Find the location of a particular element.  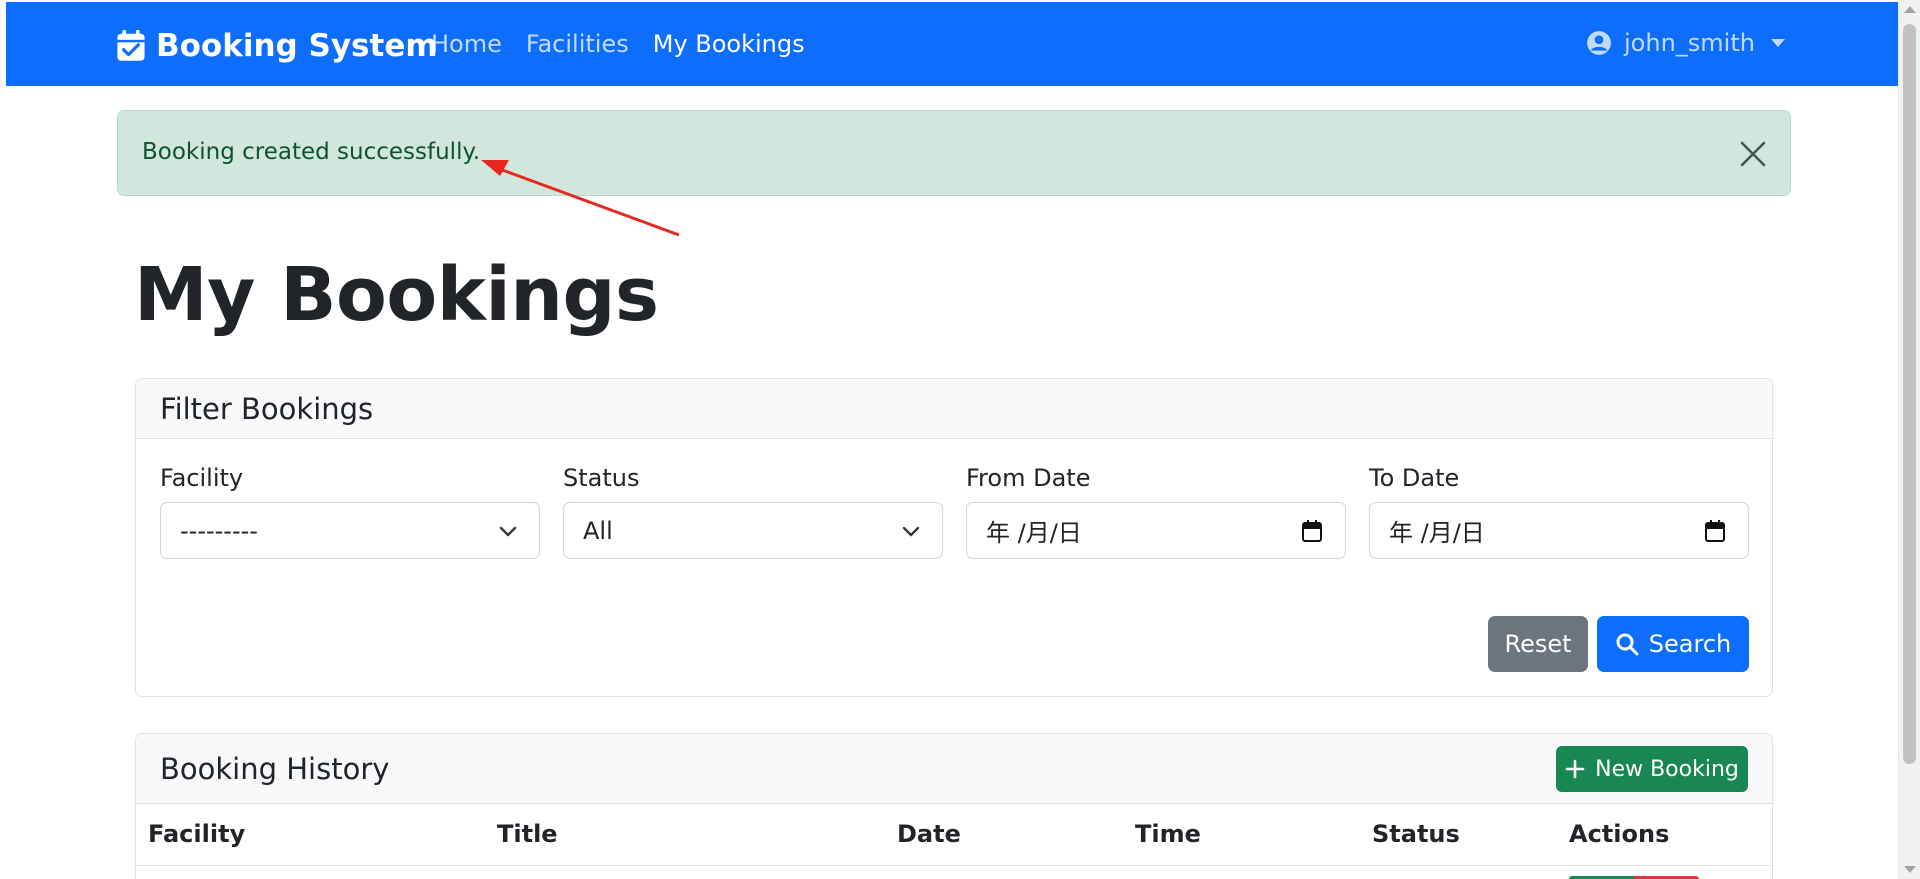

status-label: Status is located at coordinates (601, 478).